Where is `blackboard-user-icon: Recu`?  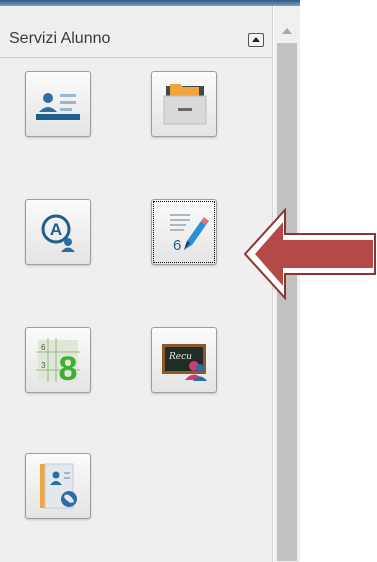 blackboard-user-icon: Recu is located at coordinates (184, 362).